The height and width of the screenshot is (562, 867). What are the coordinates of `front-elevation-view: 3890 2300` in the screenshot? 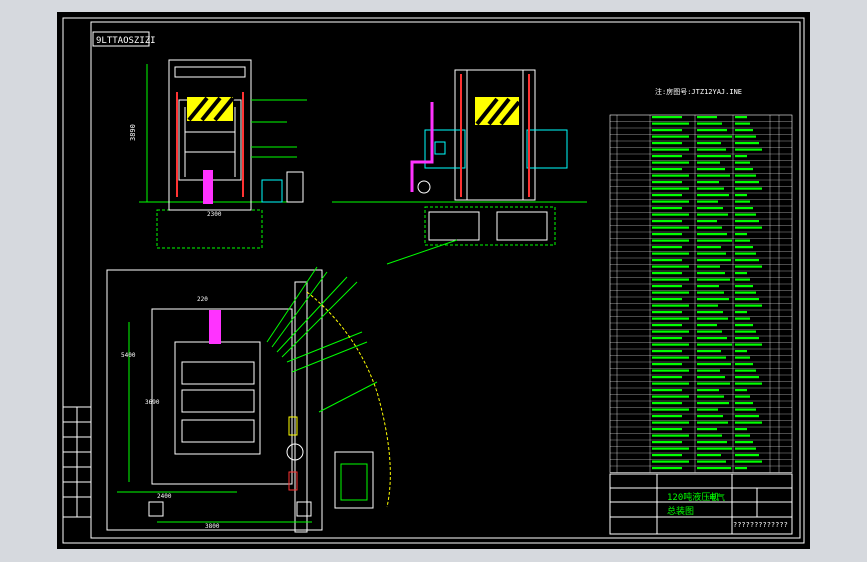 It's located at (218, 154).